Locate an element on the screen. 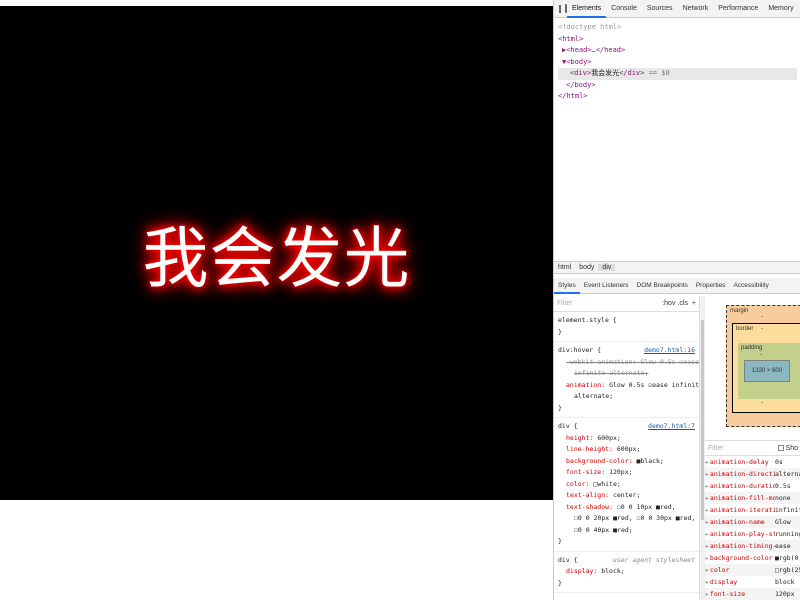 Image resolution: width=800 pixels, height=600 pixels. computed-row: font-size120px is located at coordinates (752, 594).